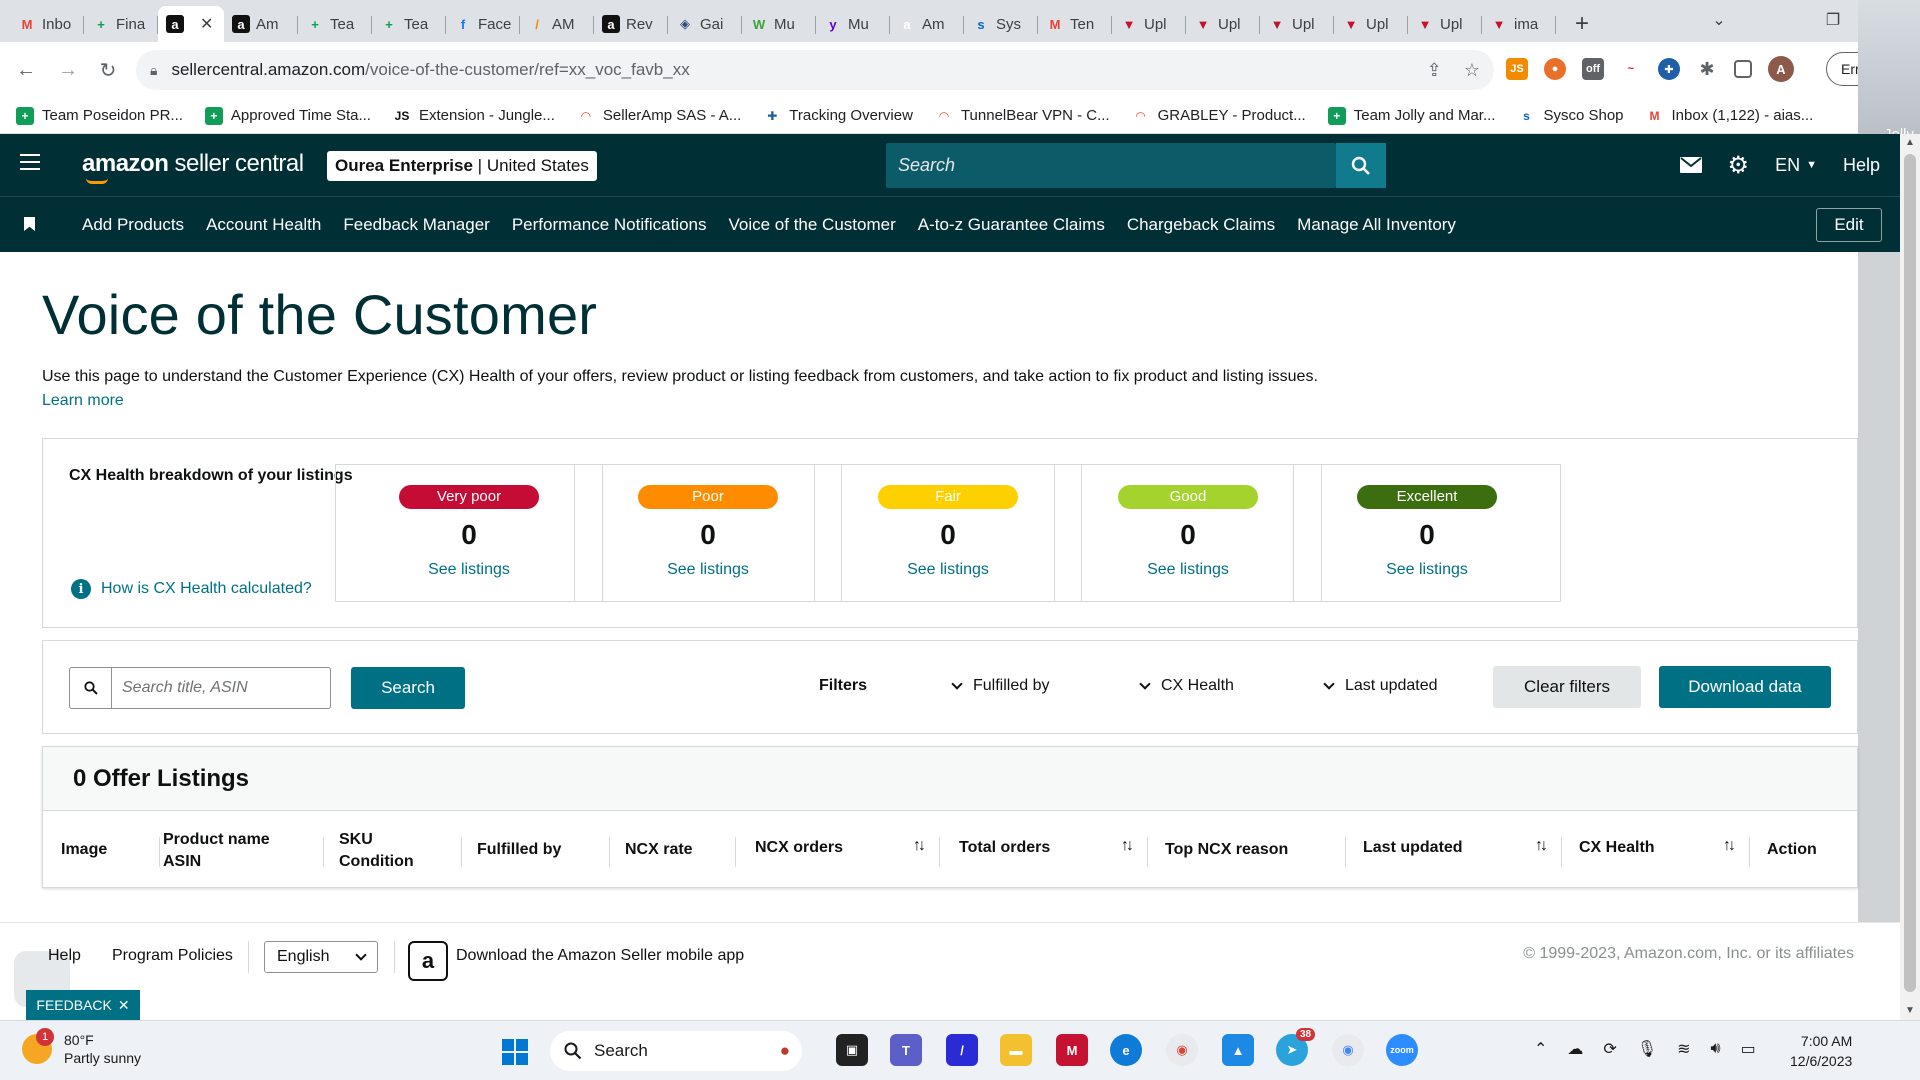  I want to click on telegram-icon: ➤ 38, so click(1296, 1047).